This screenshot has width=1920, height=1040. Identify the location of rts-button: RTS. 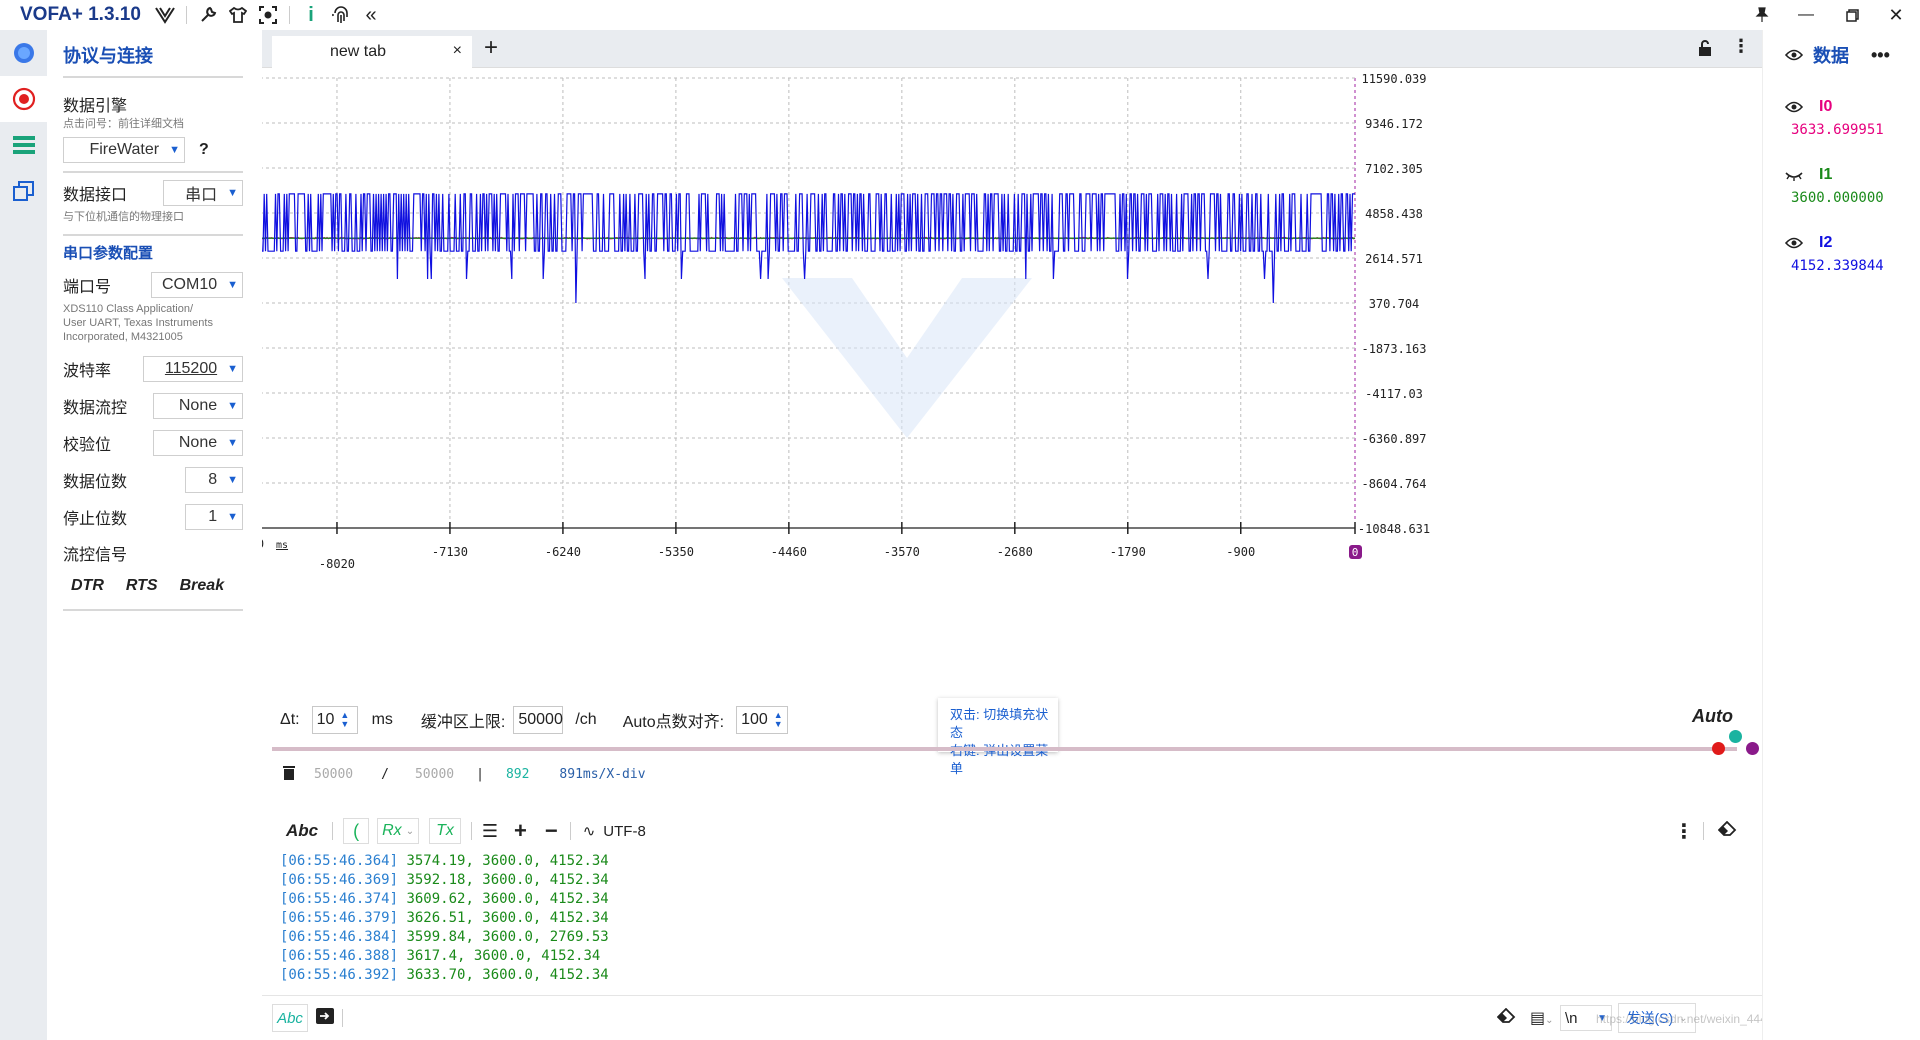
(142, 586).